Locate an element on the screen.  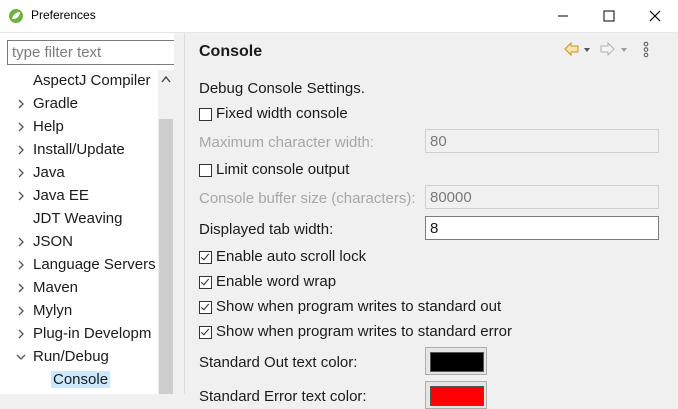
stderr-color-swatch is located at coordinates (457, 396).